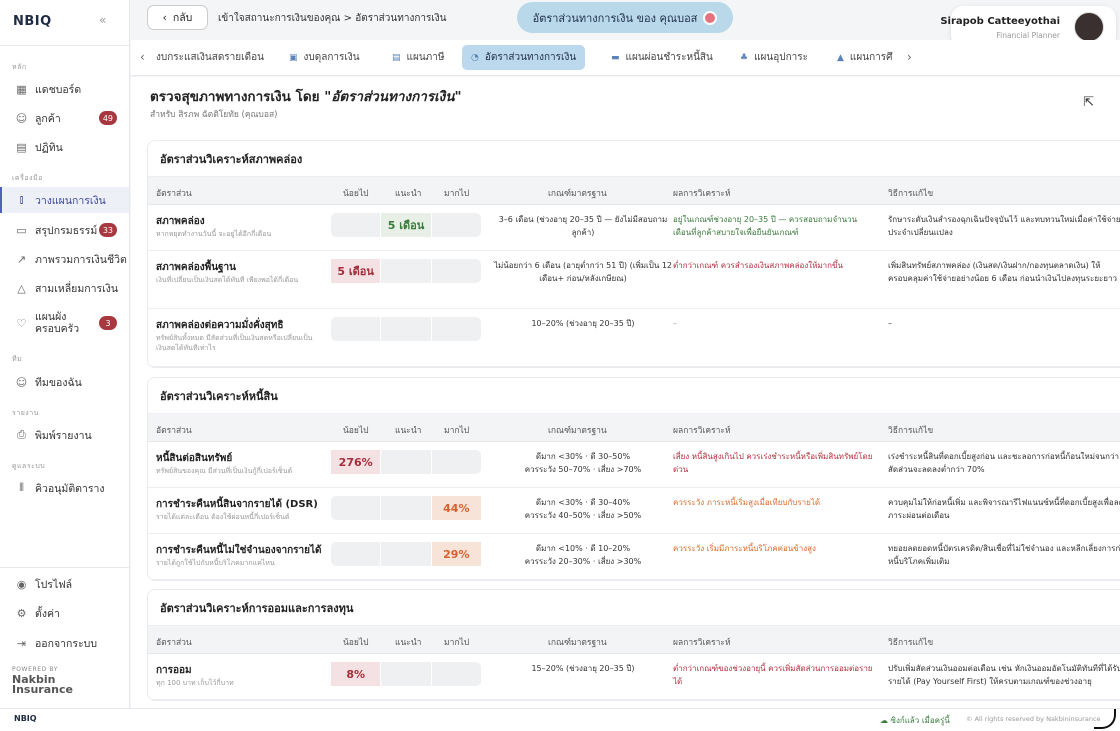 Image resolution: width=1120 pixels, height=731 pixels. What do you see at coordinates (108, 323) in the screenshot?
I see `count-badge: 3` at bounding box center [108, 323].